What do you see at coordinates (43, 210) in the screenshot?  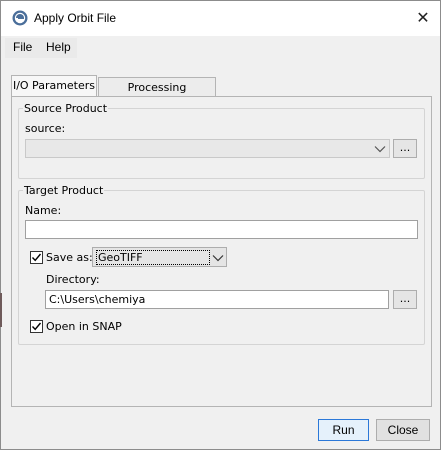 I see `name-label: Name:` at bounding box center [43, 210].